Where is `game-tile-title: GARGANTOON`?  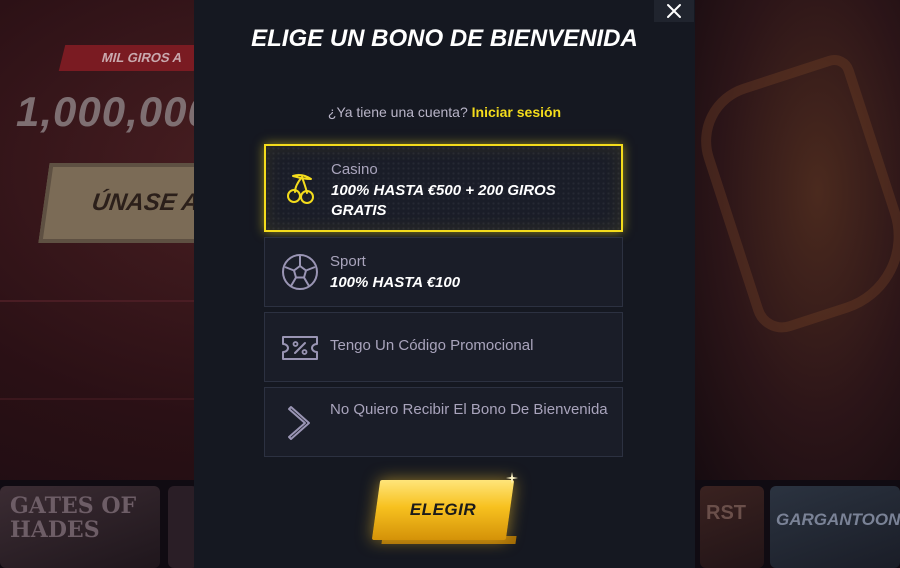 game-tile-title: GARGANTOON is located at coordinates (838, 519).